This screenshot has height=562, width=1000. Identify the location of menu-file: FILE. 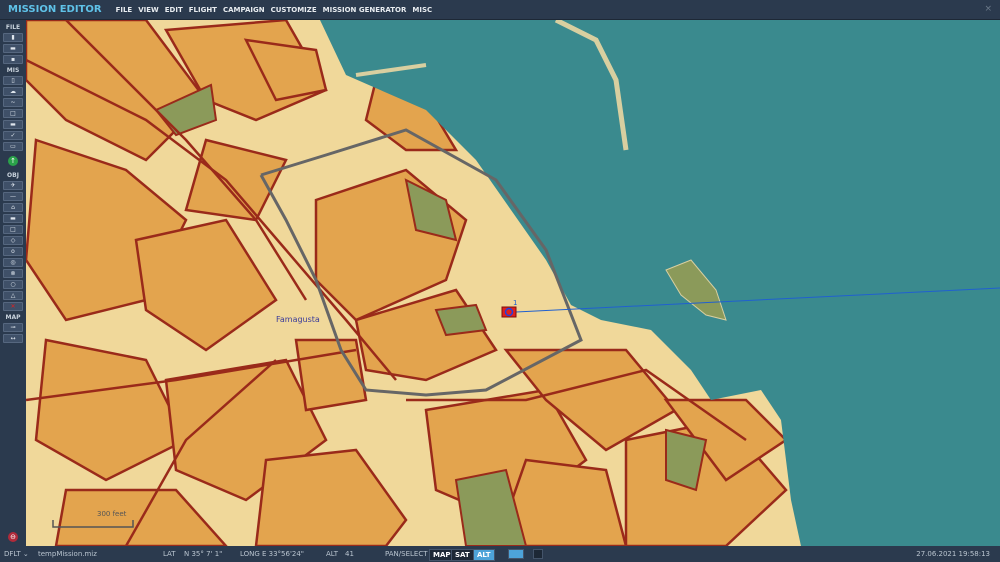
(124, 10).